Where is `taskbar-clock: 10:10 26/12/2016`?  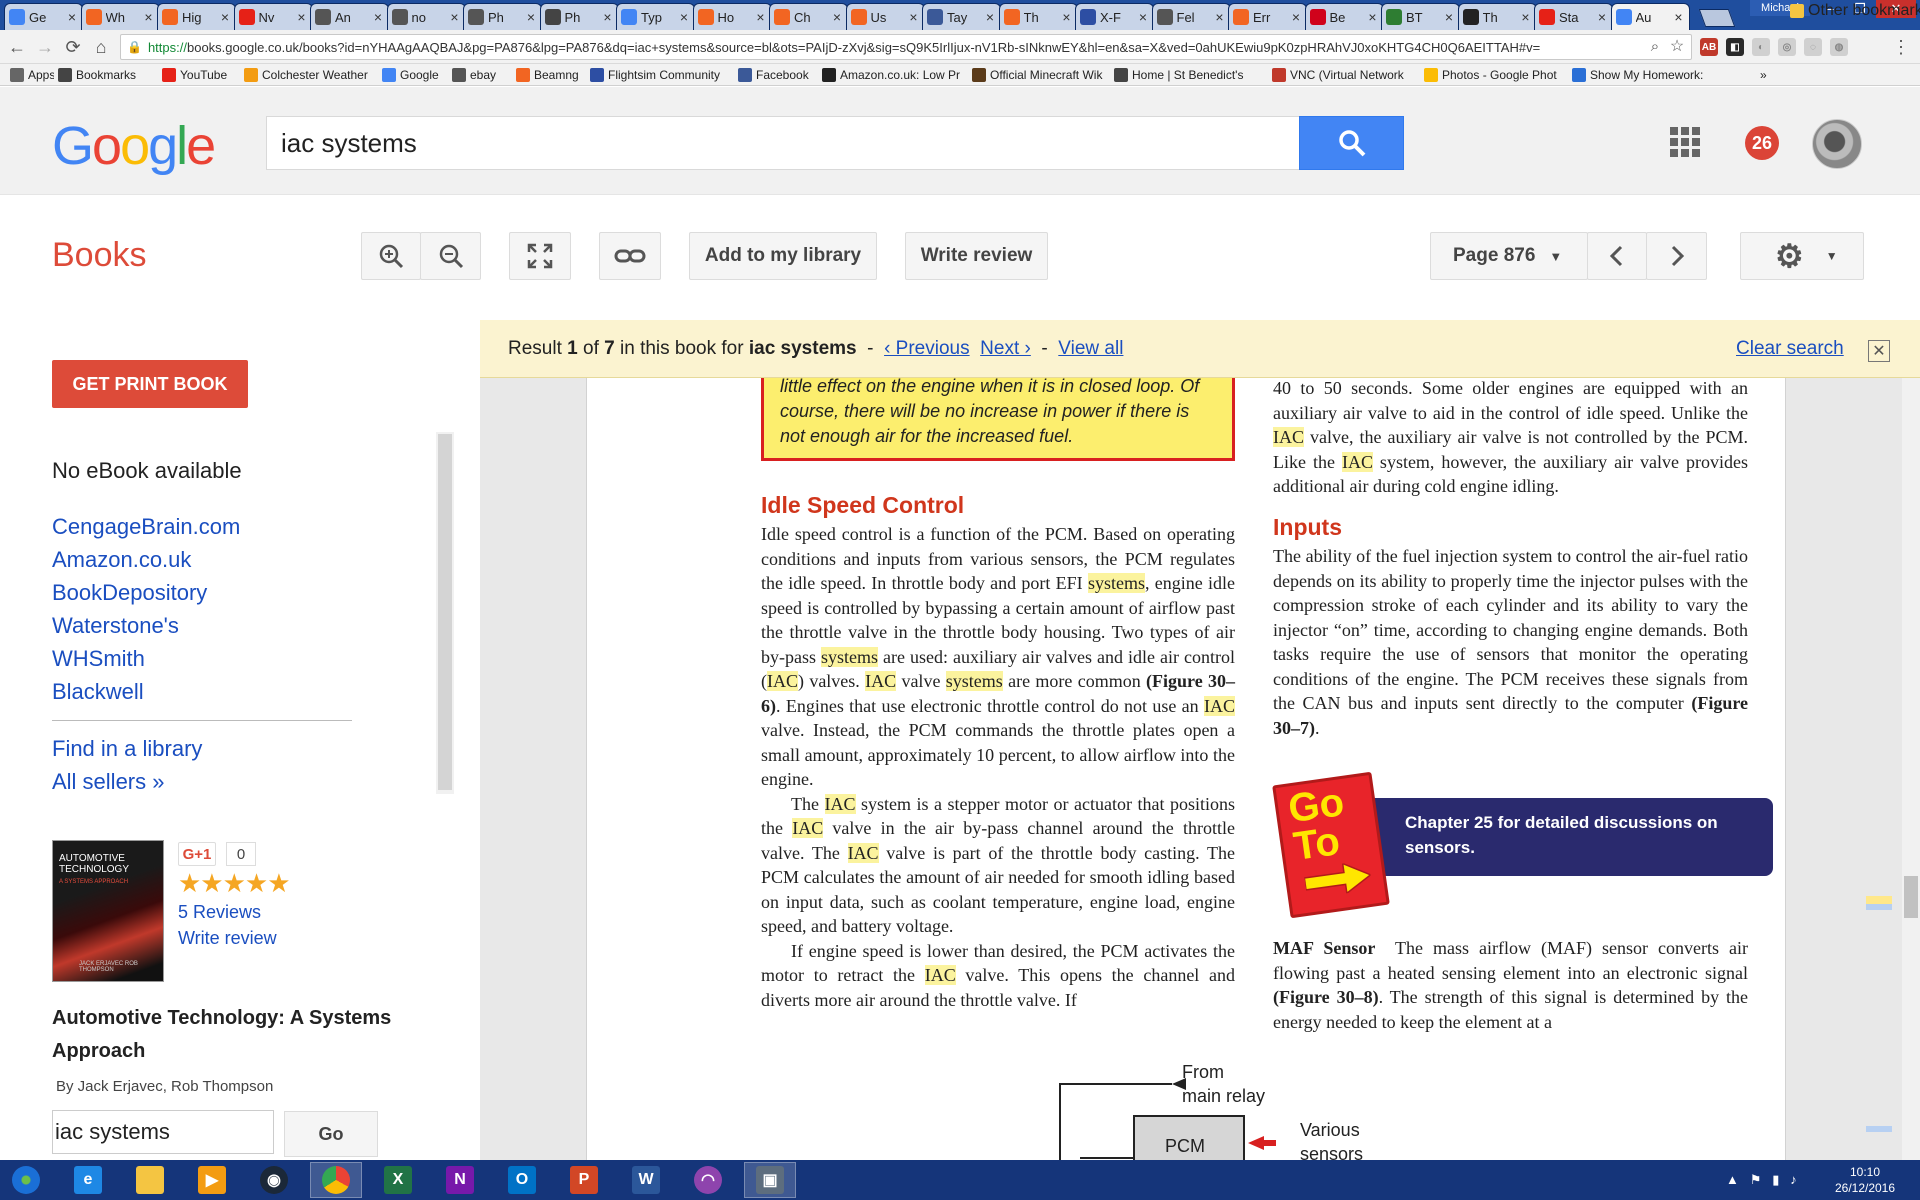 taskbar-clock: 10:10 26/12/2016 is located at coordinates (1865, 1180).